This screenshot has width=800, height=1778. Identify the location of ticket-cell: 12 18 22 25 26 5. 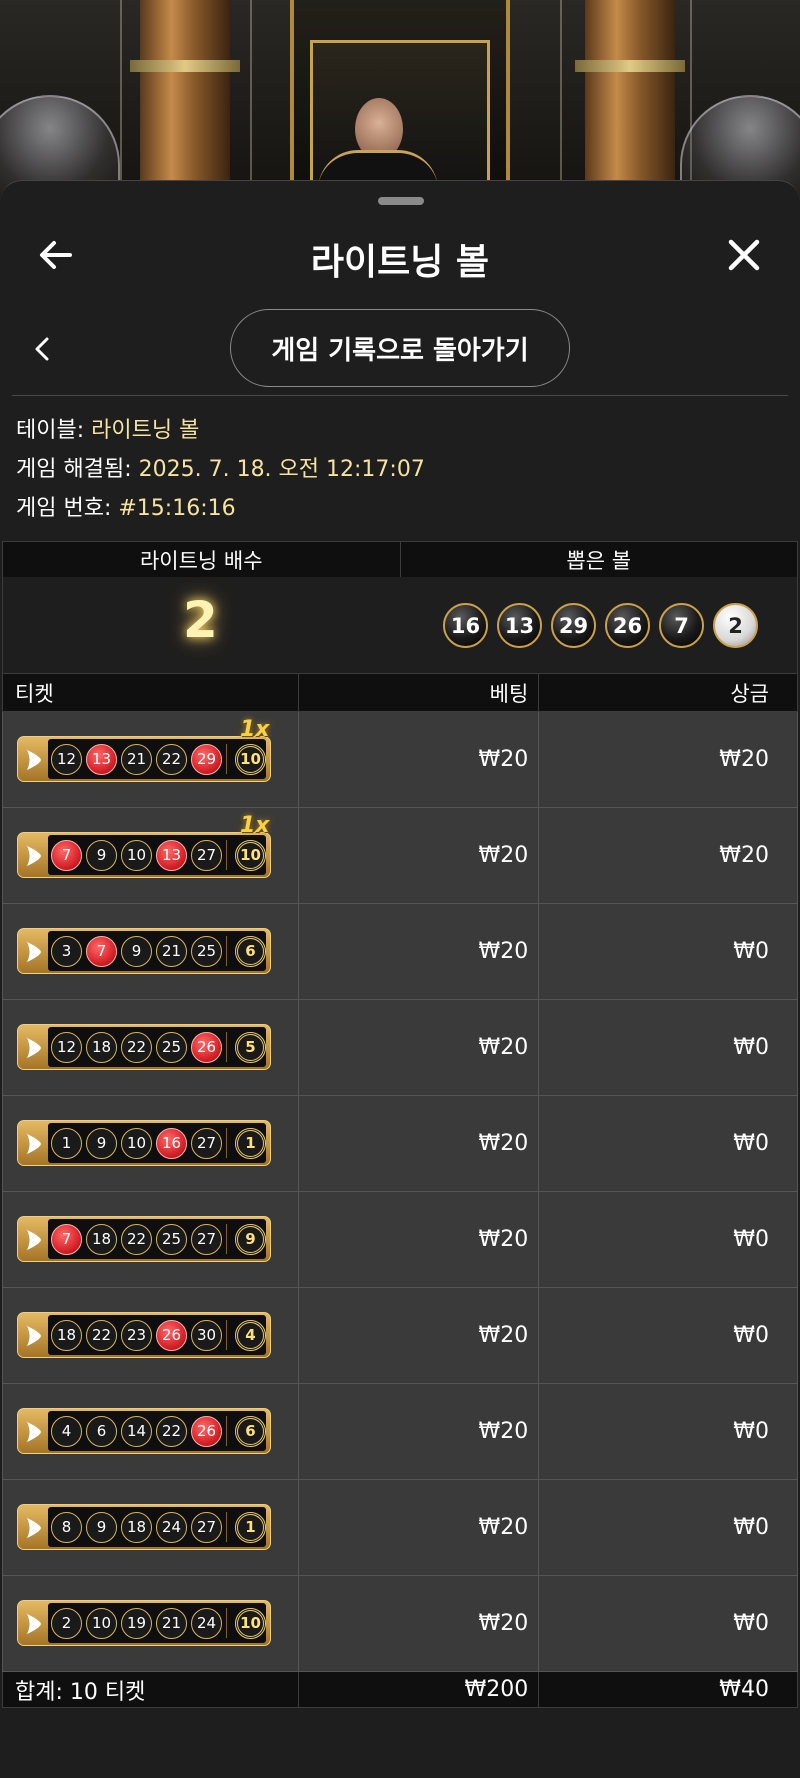
(150, 1047).